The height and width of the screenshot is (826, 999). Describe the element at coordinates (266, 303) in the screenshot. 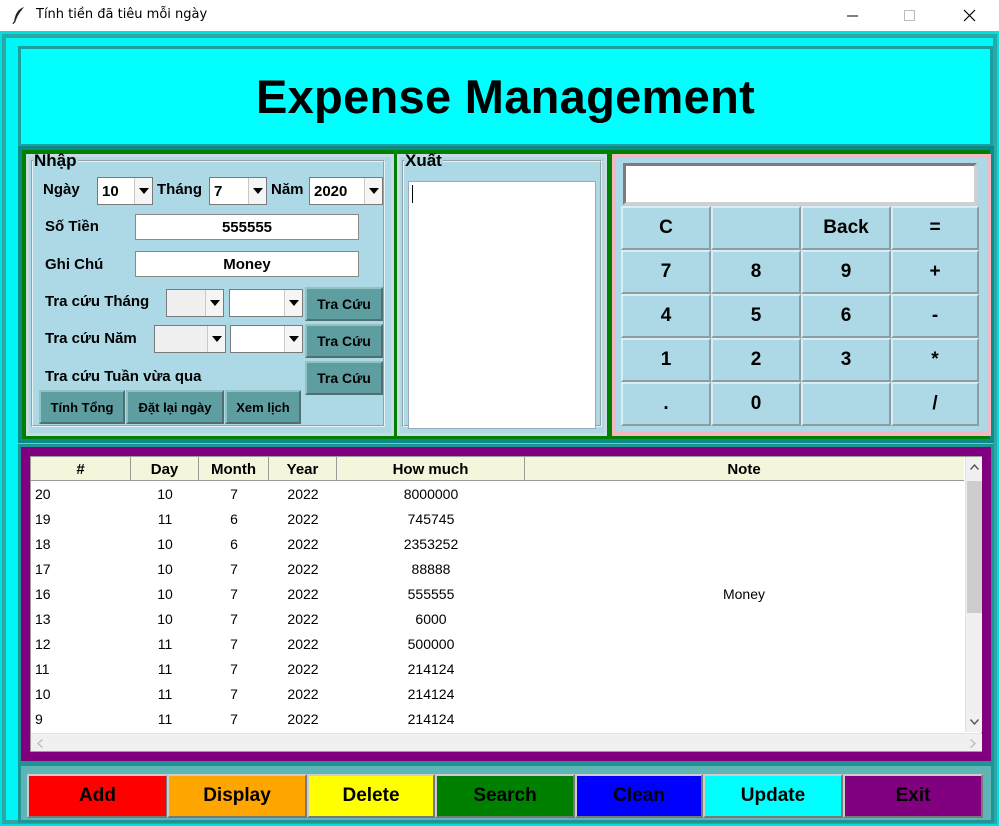

I see `lookup-month-year-combobox` at that location.